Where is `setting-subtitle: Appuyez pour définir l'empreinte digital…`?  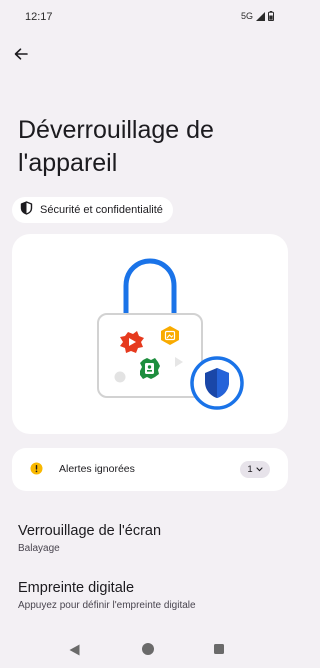 setting-subtitle: Appuyez pour définir l'empreinte digital… is located at coordinates (107, 605).